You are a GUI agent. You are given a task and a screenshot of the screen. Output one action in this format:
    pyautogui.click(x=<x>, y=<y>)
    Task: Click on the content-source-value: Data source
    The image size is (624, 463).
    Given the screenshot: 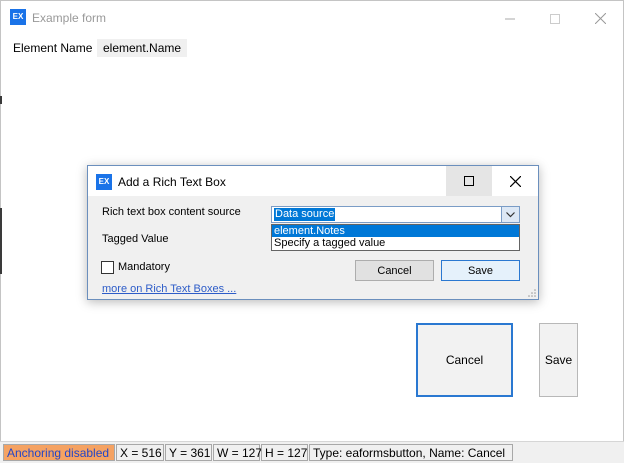 What is the action you would take?
    pyautogui.click(x=305, y=214)
    